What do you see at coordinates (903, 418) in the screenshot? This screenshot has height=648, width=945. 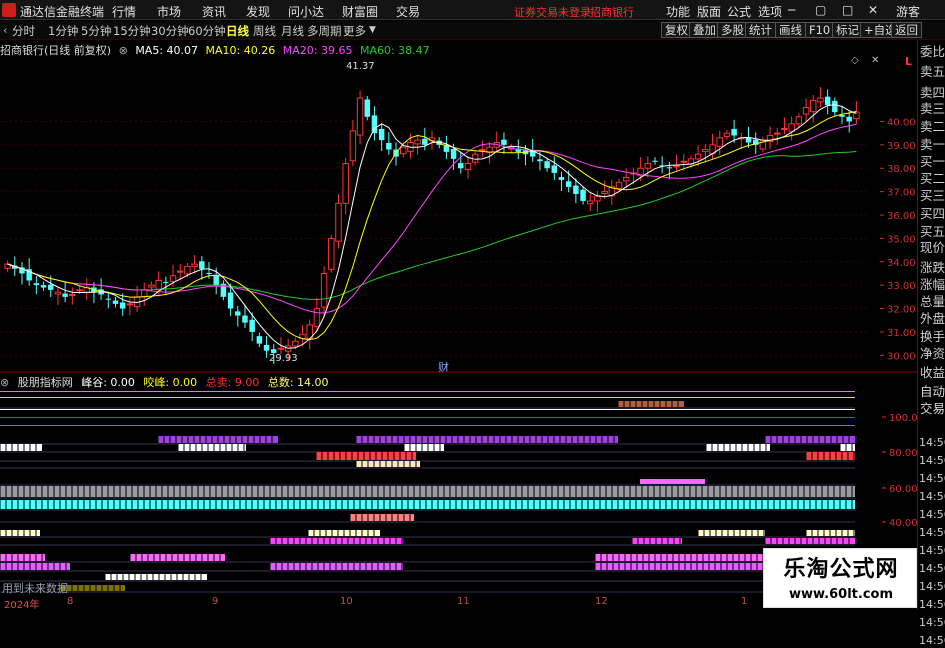 I see `ind-y-tick-label: 100.00` at bounding box center [903, 418].